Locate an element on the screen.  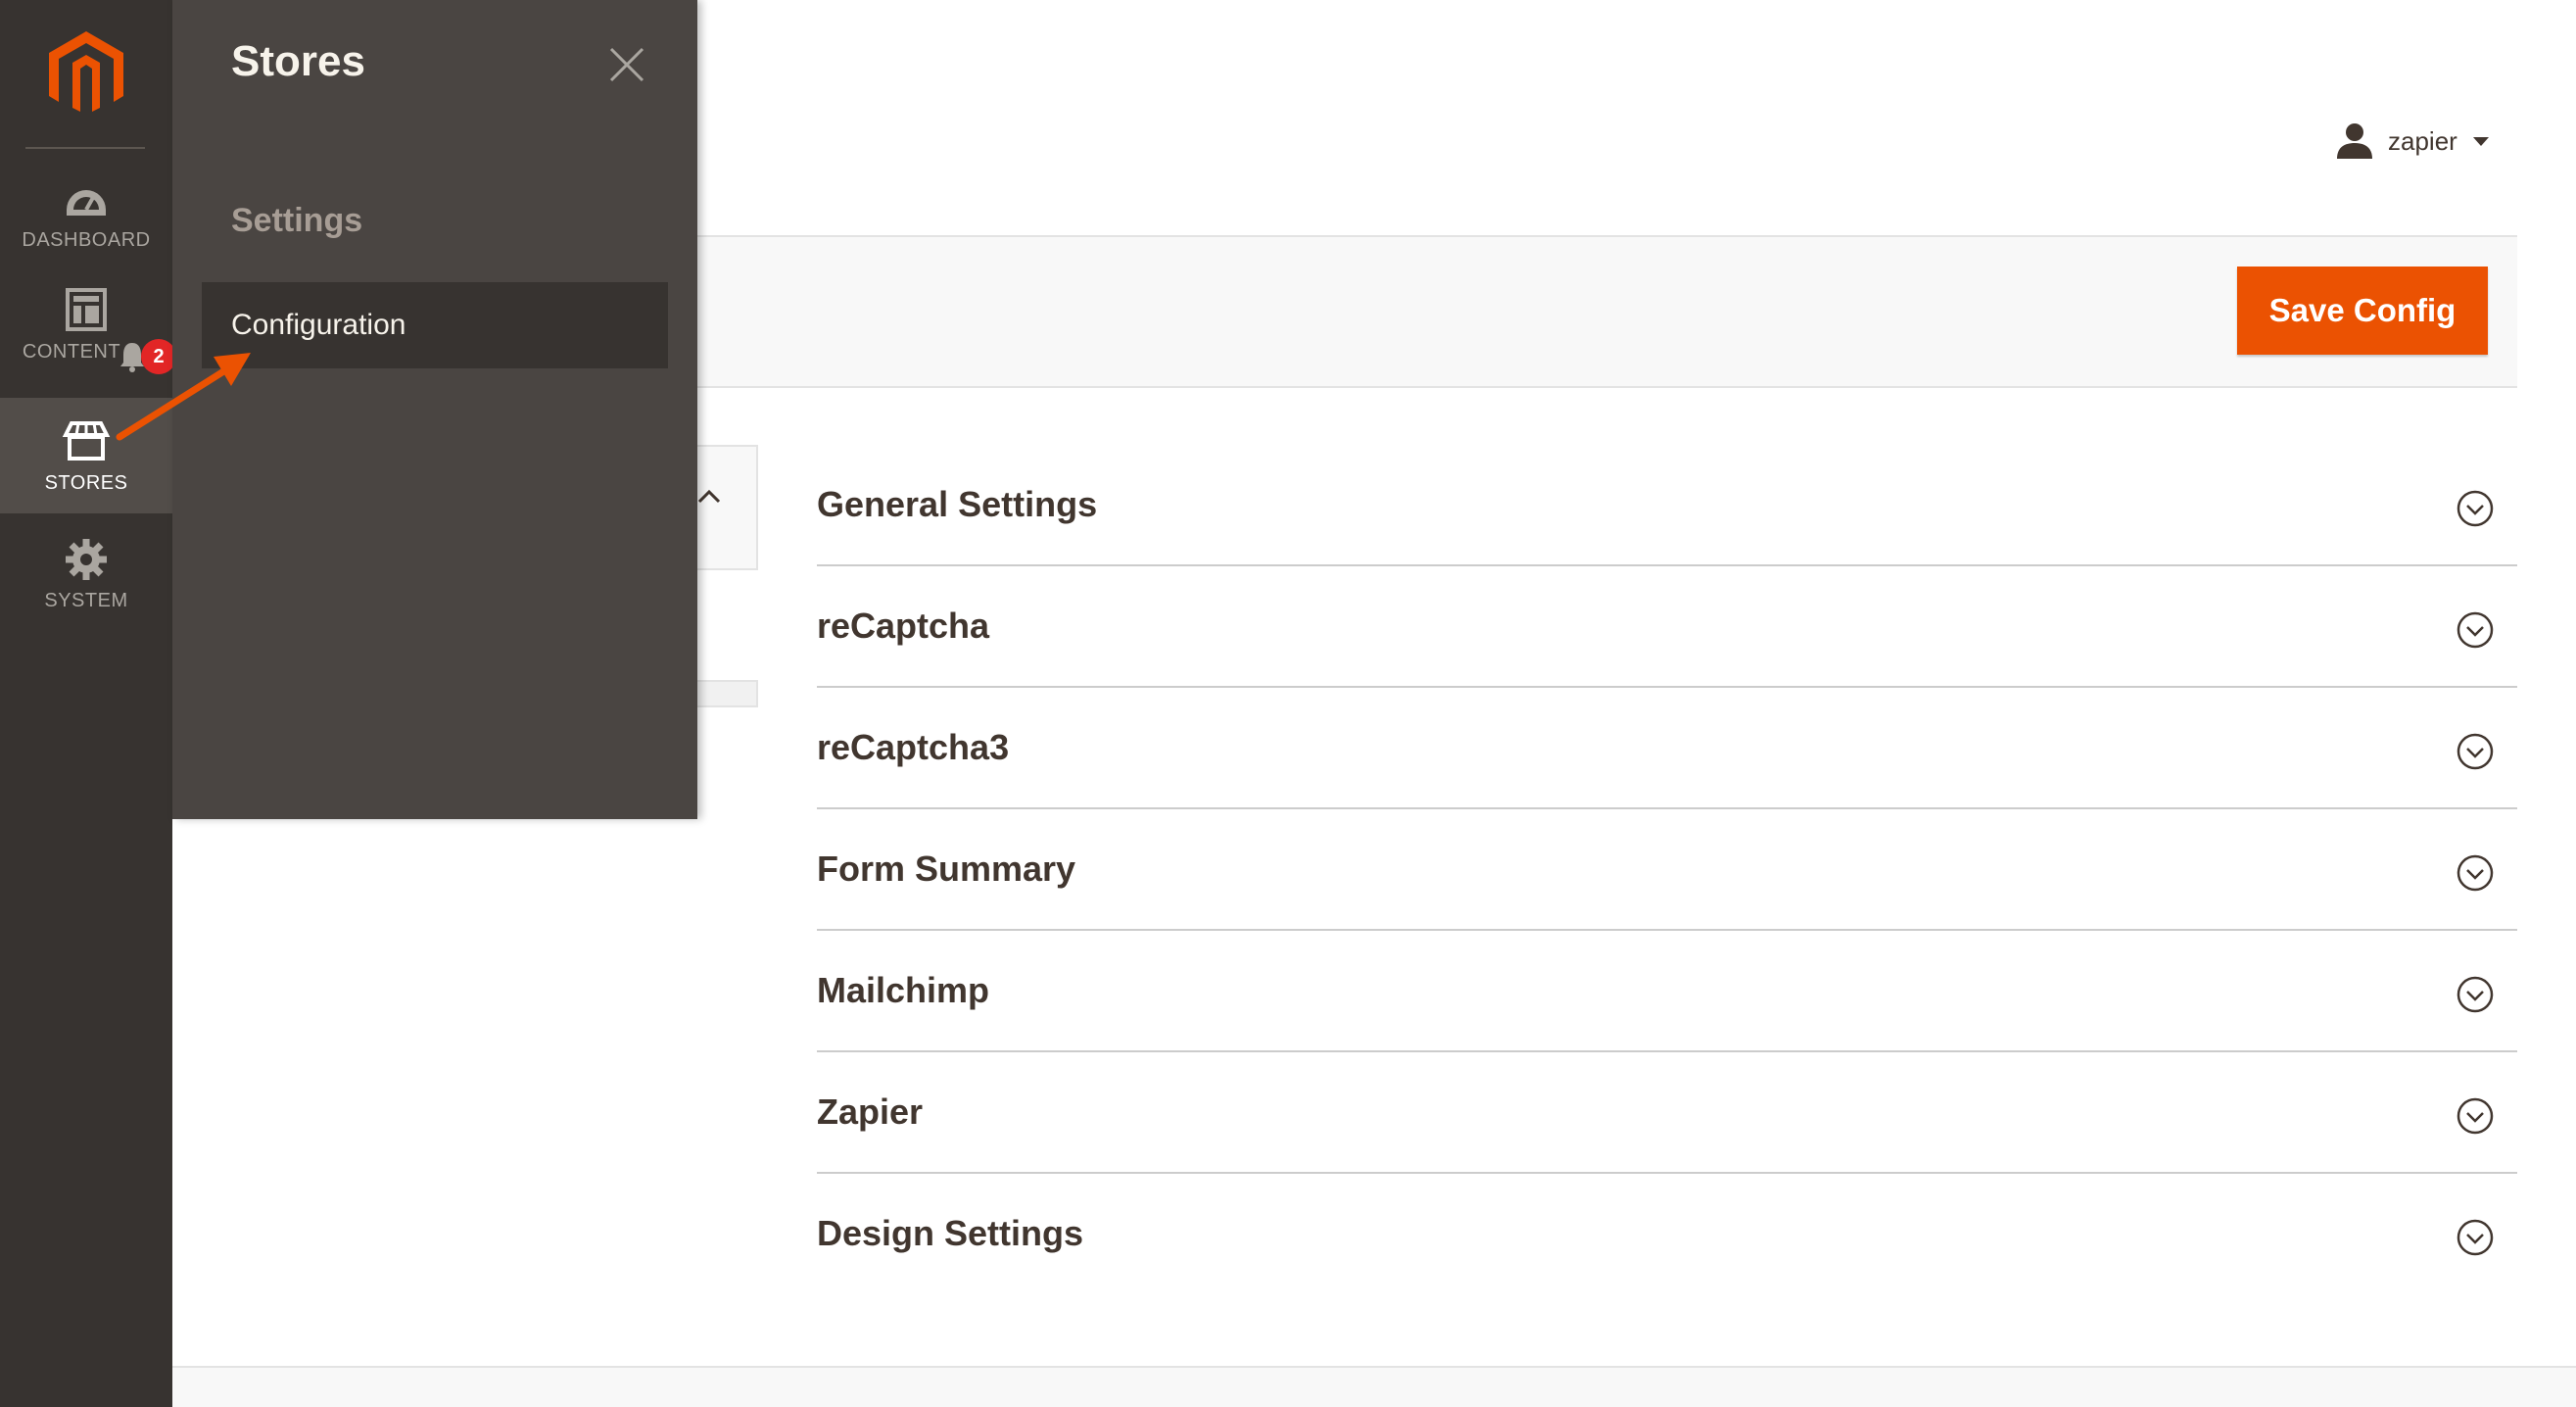
nav-item-dashboard: DASHBOARD is located at coordinates (86, 234).